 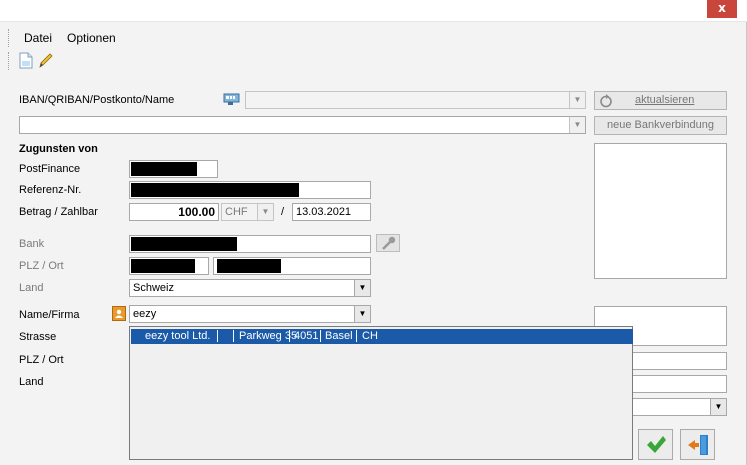 What do you see at coordinates (153, 288) in the screenshot?
I see `bank-country-value: Schweiz` at bounding box center [153, 288].